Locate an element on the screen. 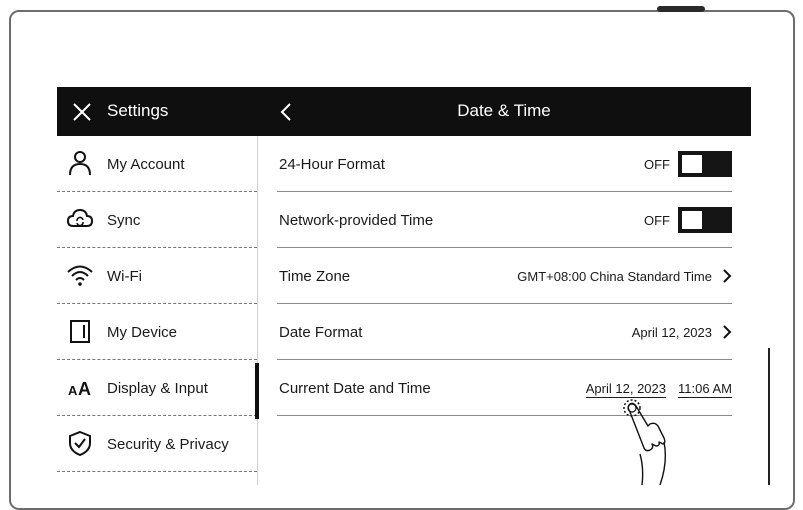 The height and width of the screenshot is (510, 803). sidebar-item-label: Security & Privacy is located at coordinates (168, 444).